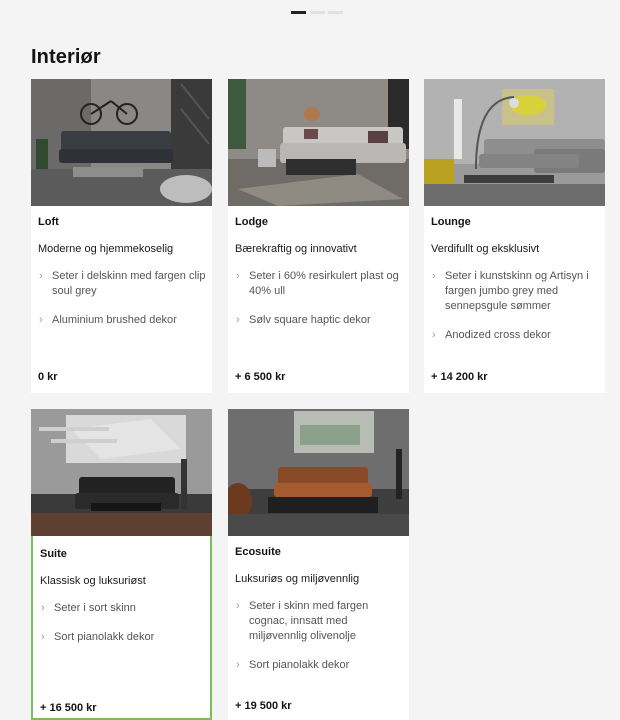  What do you see at coordinates (263, 706) in the screenshot?
I see `card-price: + 19 500 kr` at bounding box center [263, 706].